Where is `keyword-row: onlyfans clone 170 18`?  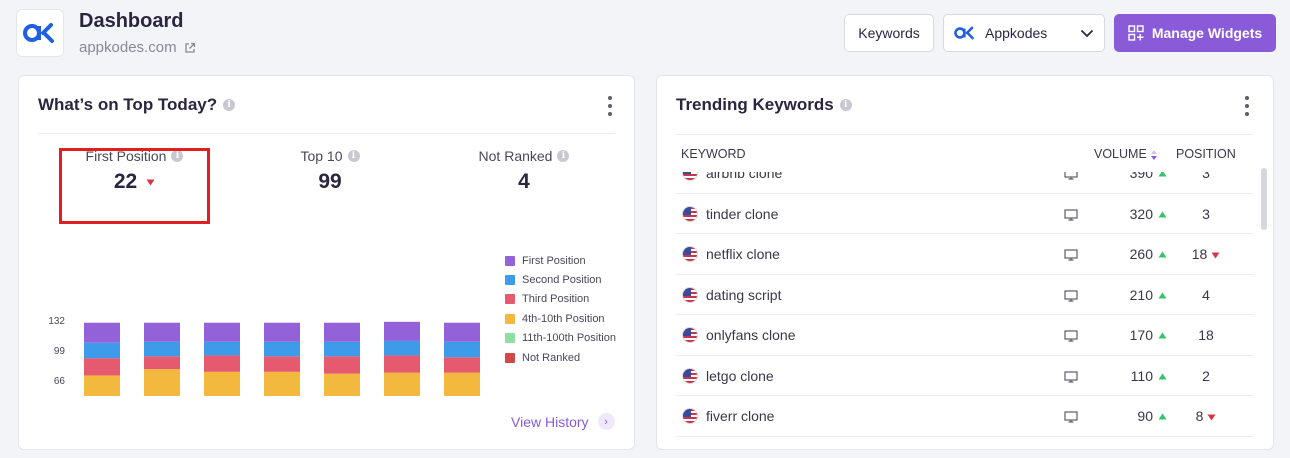
keyword-row: onlyfans clone 170 18 is located at coordinates (965, 335).